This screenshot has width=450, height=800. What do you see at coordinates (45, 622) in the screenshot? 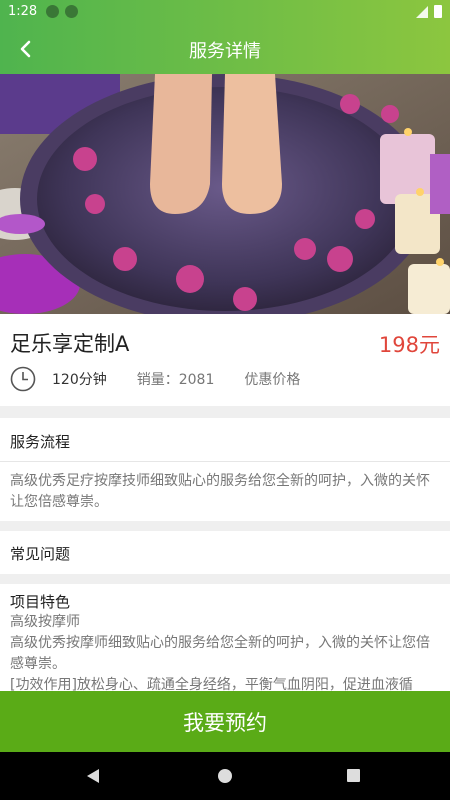
I see `feature-line: 高级按摩师` at bounding box center [45, 622].